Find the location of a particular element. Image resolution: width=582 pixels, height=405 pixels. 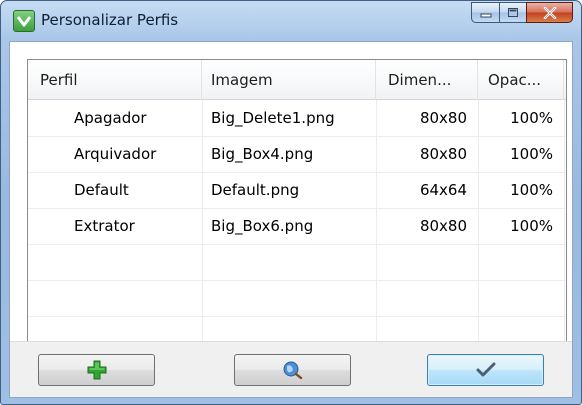

browse-image-button is located at coordinates (292, 370).